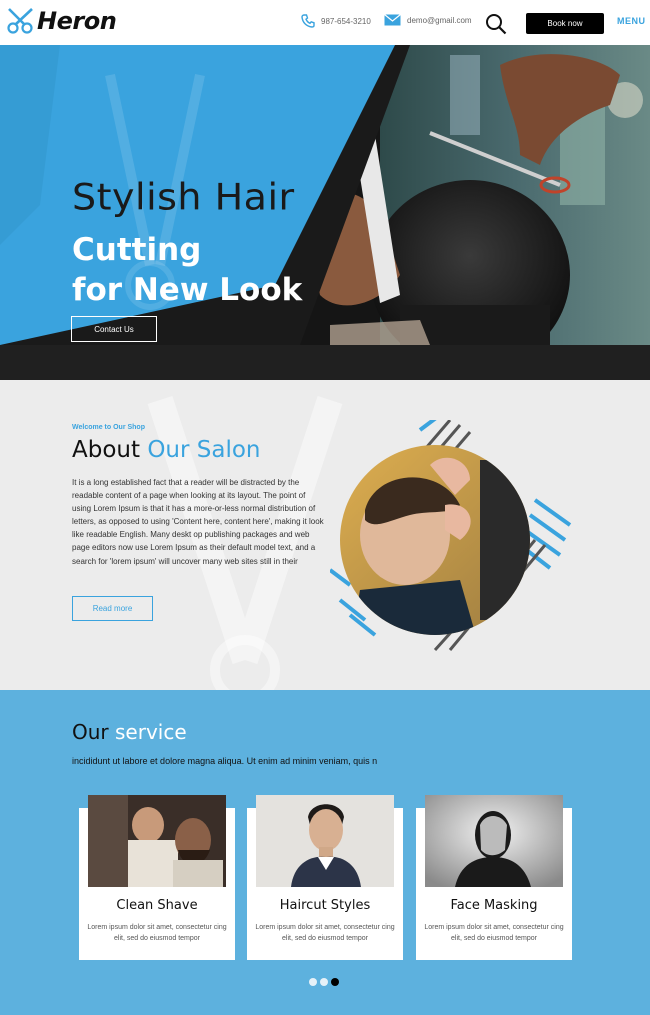 The image size is (650, 1015). What do you see at coordinates (346, 21) in the screenshot?
I see `phone-number: 987-654-3210` at bounding box center [346, 21].